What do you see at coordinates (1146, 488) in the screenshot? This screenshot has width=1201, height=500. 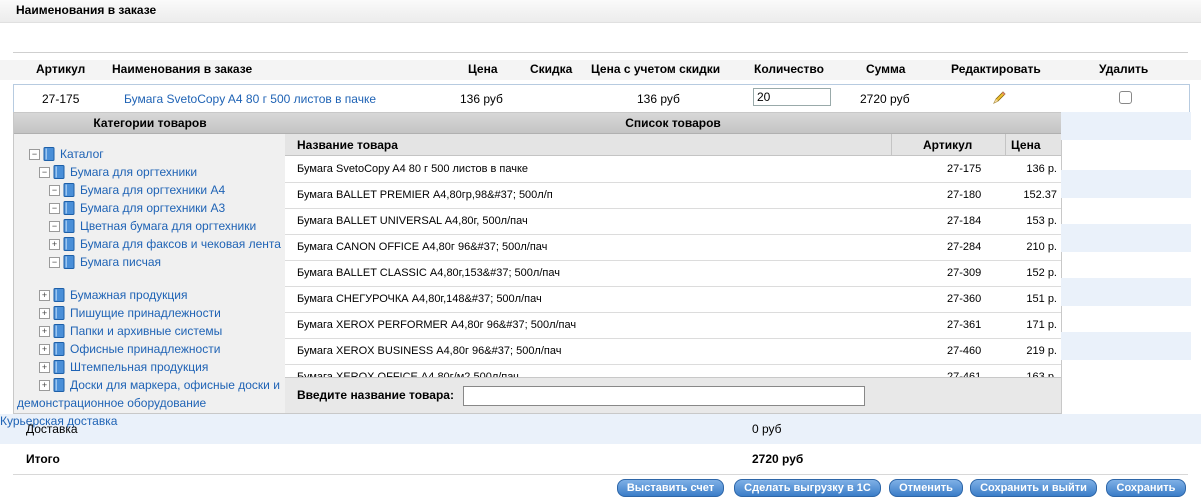 I see `save-button: Сохранить` at bounding box center [1146, 488].